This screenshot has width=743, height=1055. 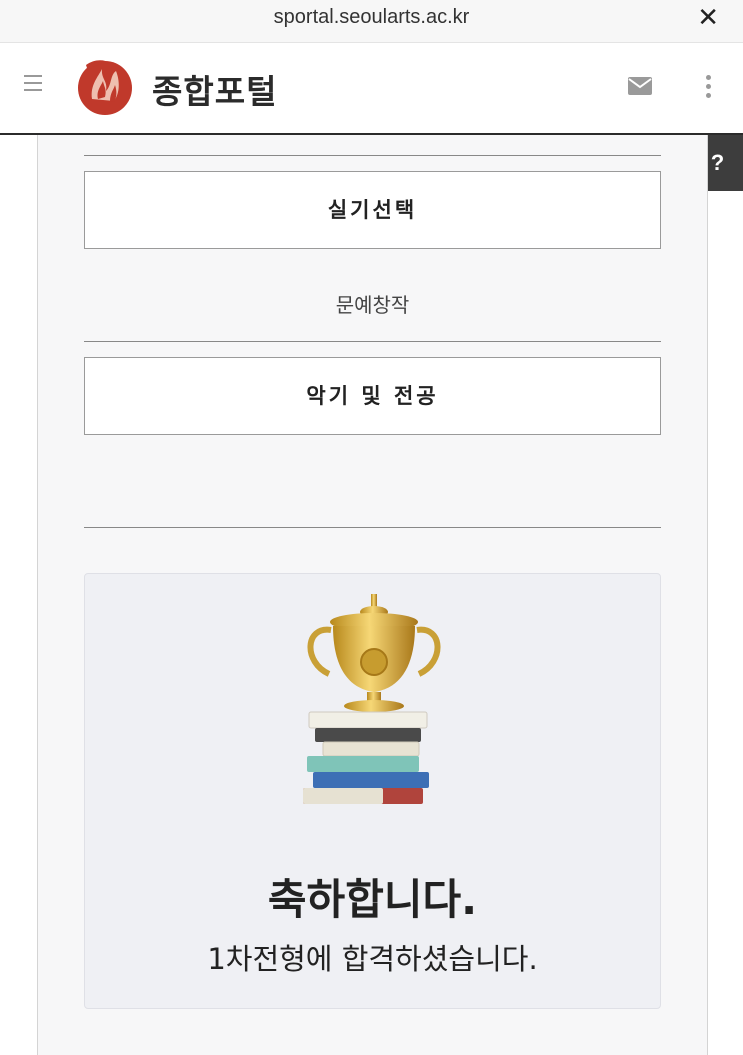 What do you see at coordinates (105, 86) in the screenshot?
I see `university-logo` at bounding box center [105, 86].